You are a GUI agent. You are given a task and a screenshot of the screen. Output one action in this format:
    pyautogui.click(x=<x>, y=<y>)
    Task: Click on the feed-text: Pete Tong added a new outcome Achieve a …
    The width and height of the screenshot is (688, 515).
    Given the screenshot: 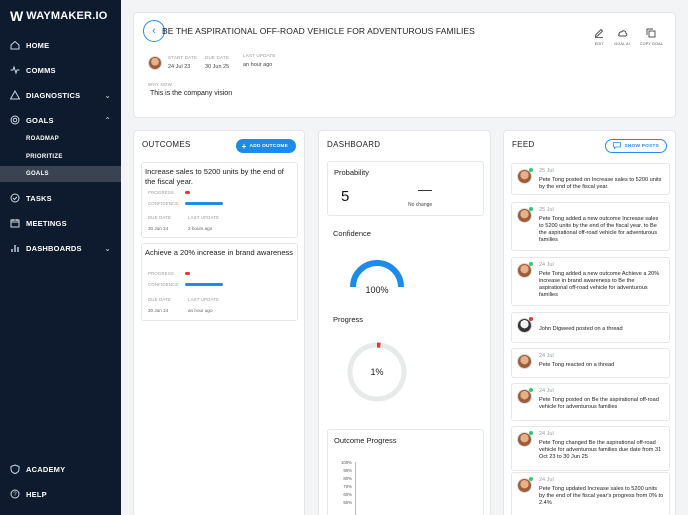 What is the action you would take?
    pyautogui.click(x=599, y=284)
    